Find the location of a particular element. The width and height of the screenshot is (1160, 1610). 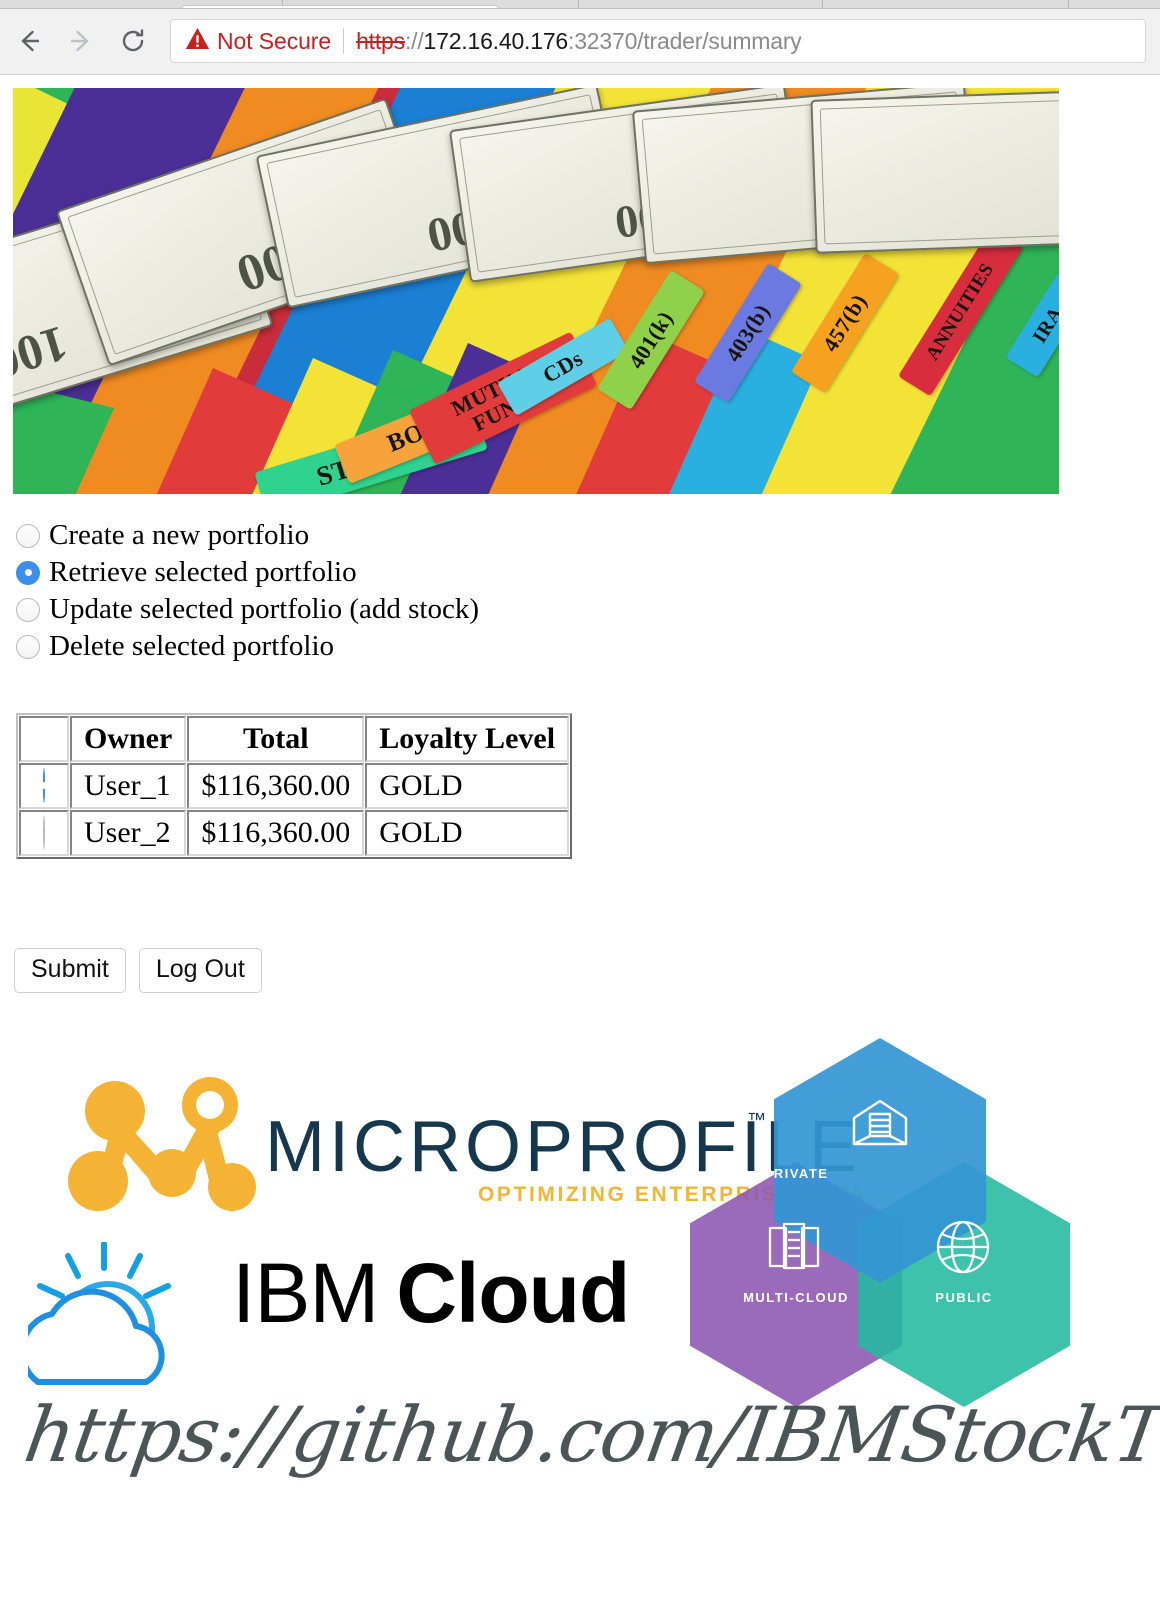

forward-arrow-icon is located at coordinates (81, 41).